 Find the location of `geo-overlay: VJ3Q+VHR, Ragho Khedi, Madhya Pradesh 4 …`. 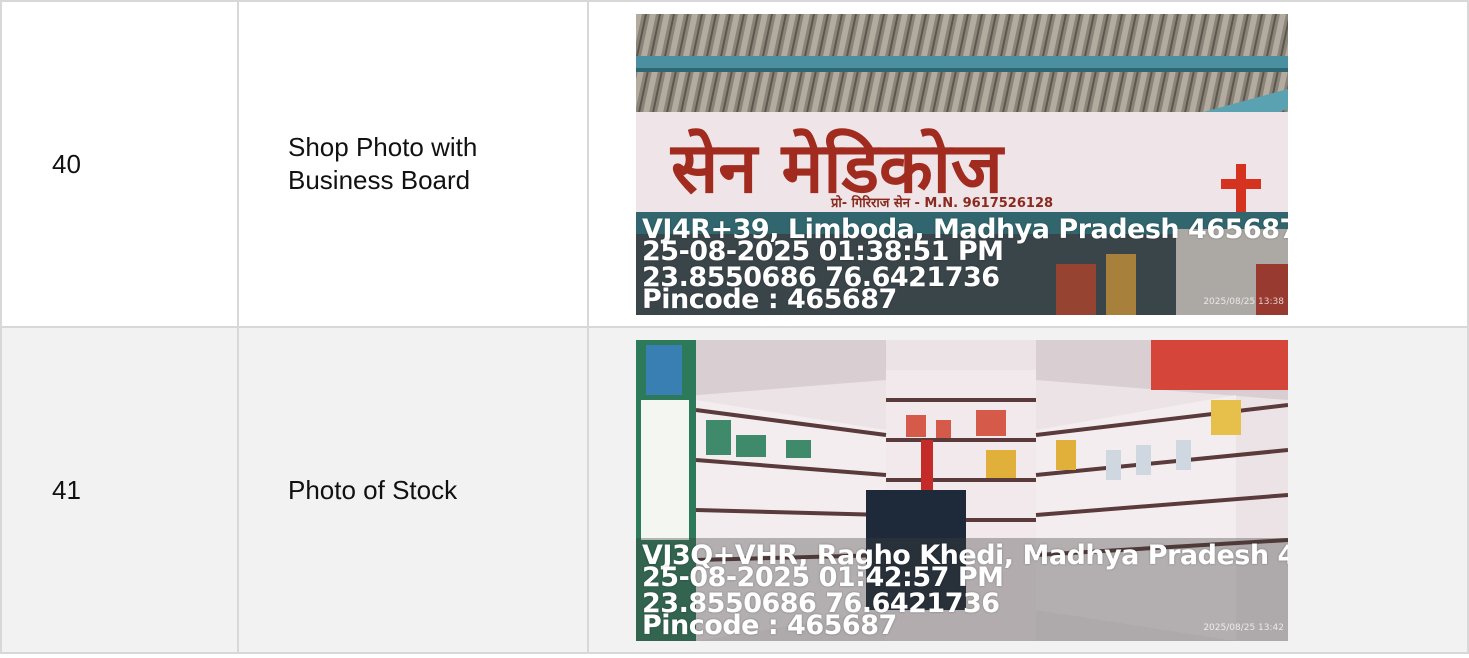

geo-overlay: VJ3Q+VHR, Ragho Khedi, Madhya Pradesh 4 … is located at coordinates (962, 589).